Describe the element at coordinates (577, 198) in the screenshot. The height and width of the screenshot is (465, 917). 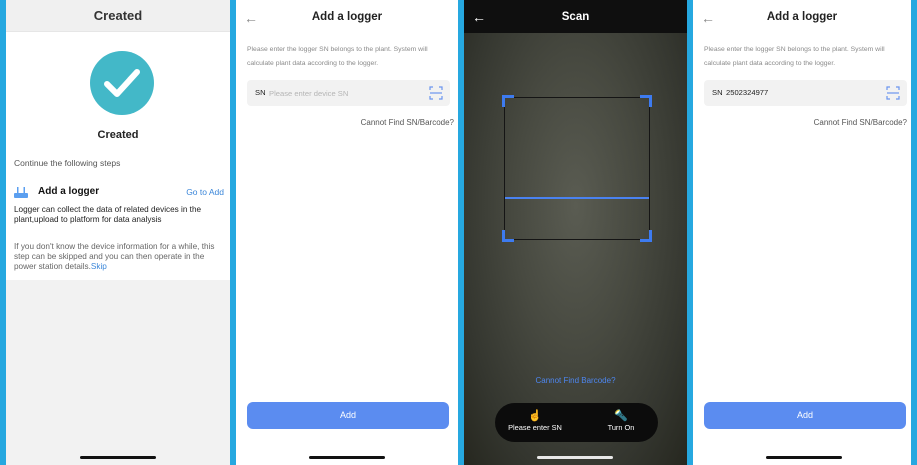
I see `scan-line` at that location.